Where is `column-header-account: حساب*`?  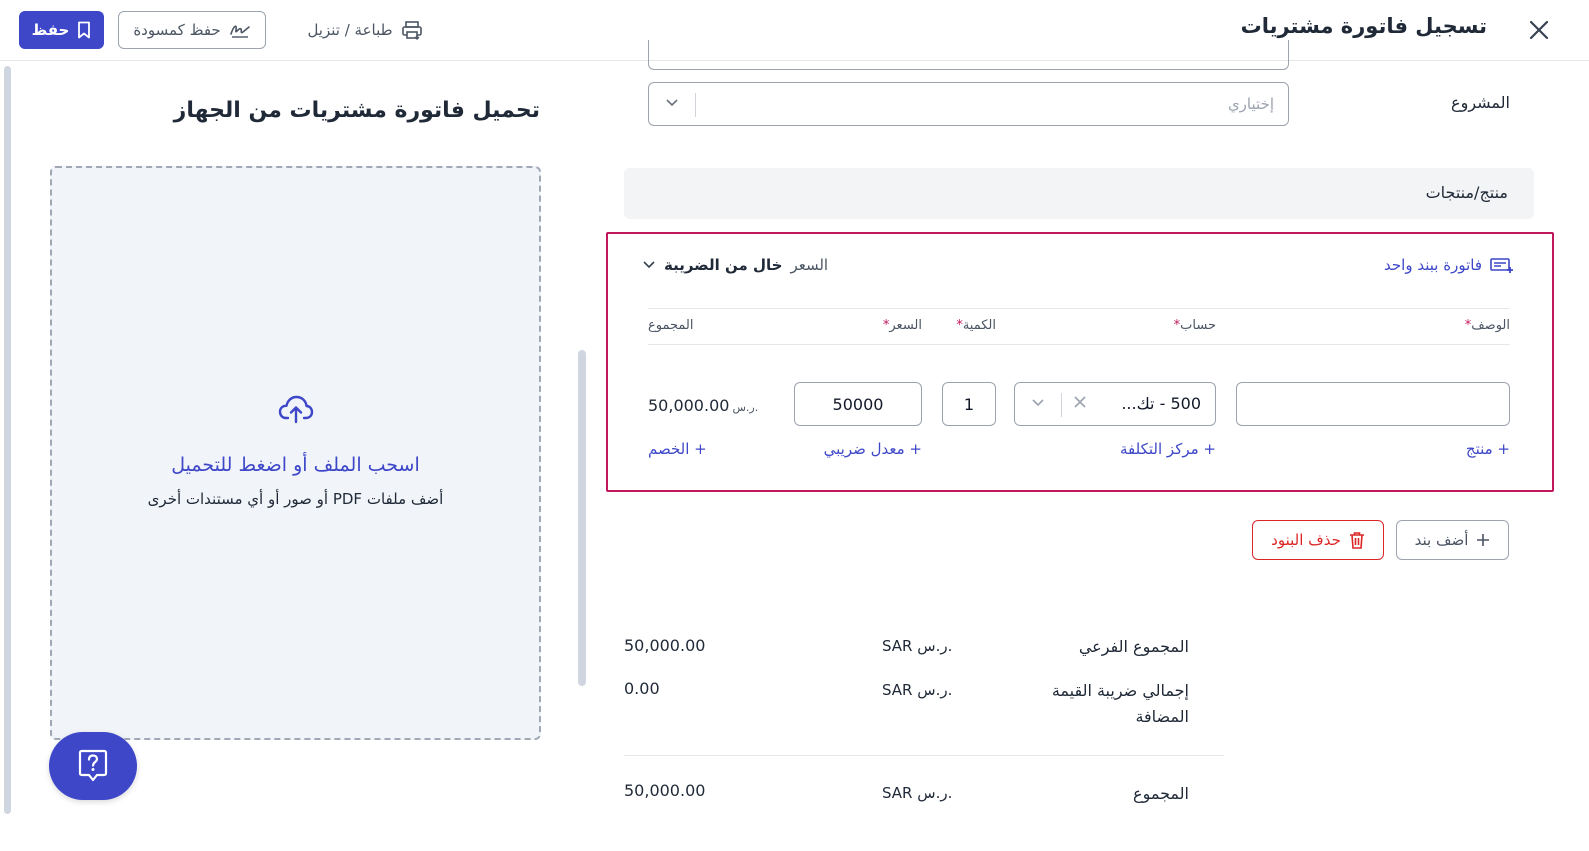
column-header-account: حساب* is located at coordinates (1195, 325).